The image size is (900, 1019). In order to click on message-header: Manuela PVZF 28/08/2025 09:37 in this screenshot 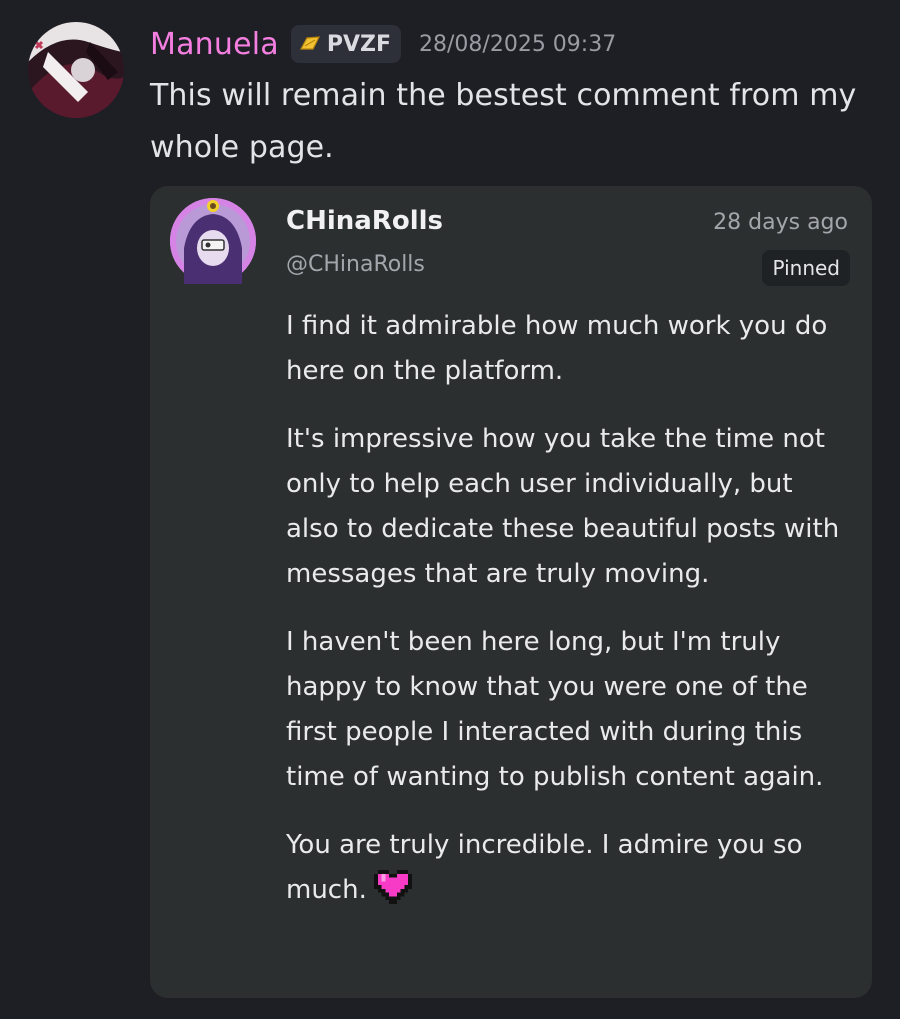, I will do `click(383, 44)`.